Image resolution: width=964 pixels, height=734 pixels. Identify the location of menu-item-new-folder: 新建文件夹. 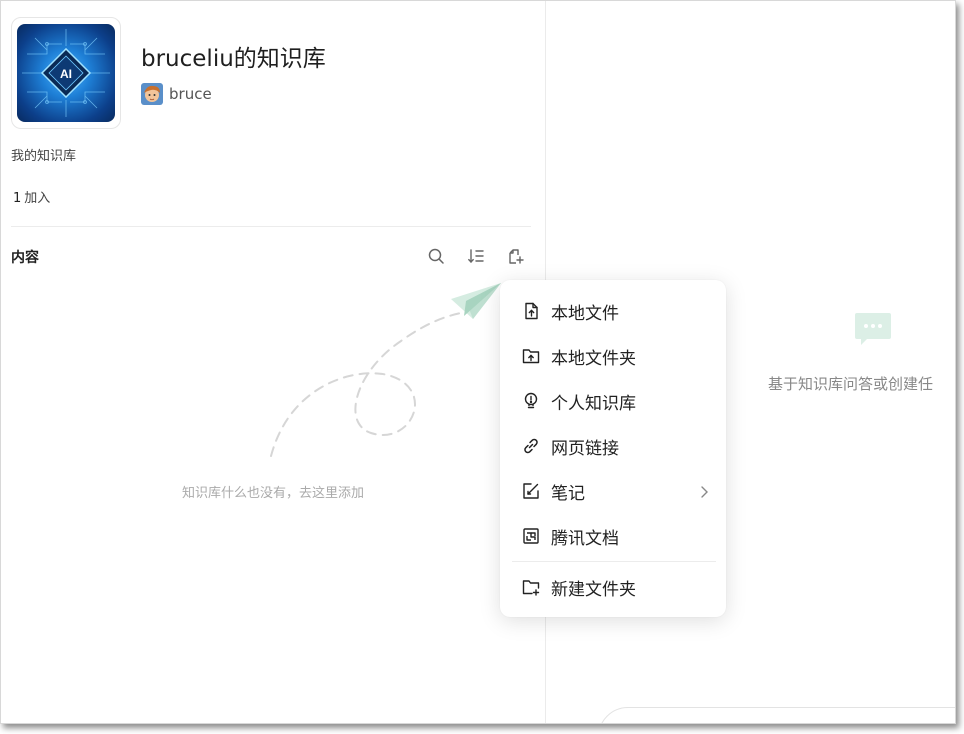
(613, 587).